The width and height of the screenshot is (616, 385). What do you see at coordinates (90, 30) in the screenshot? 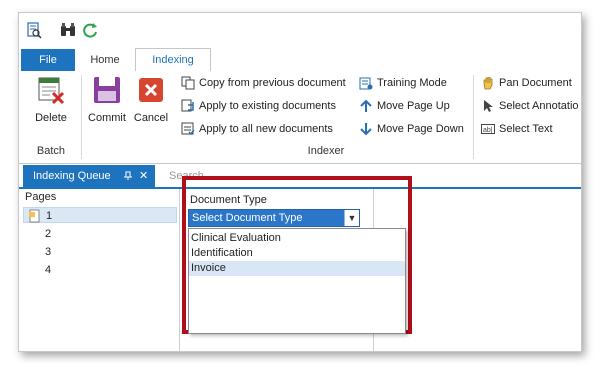
I see `refresh-icon` at bounding box center [90, 30].